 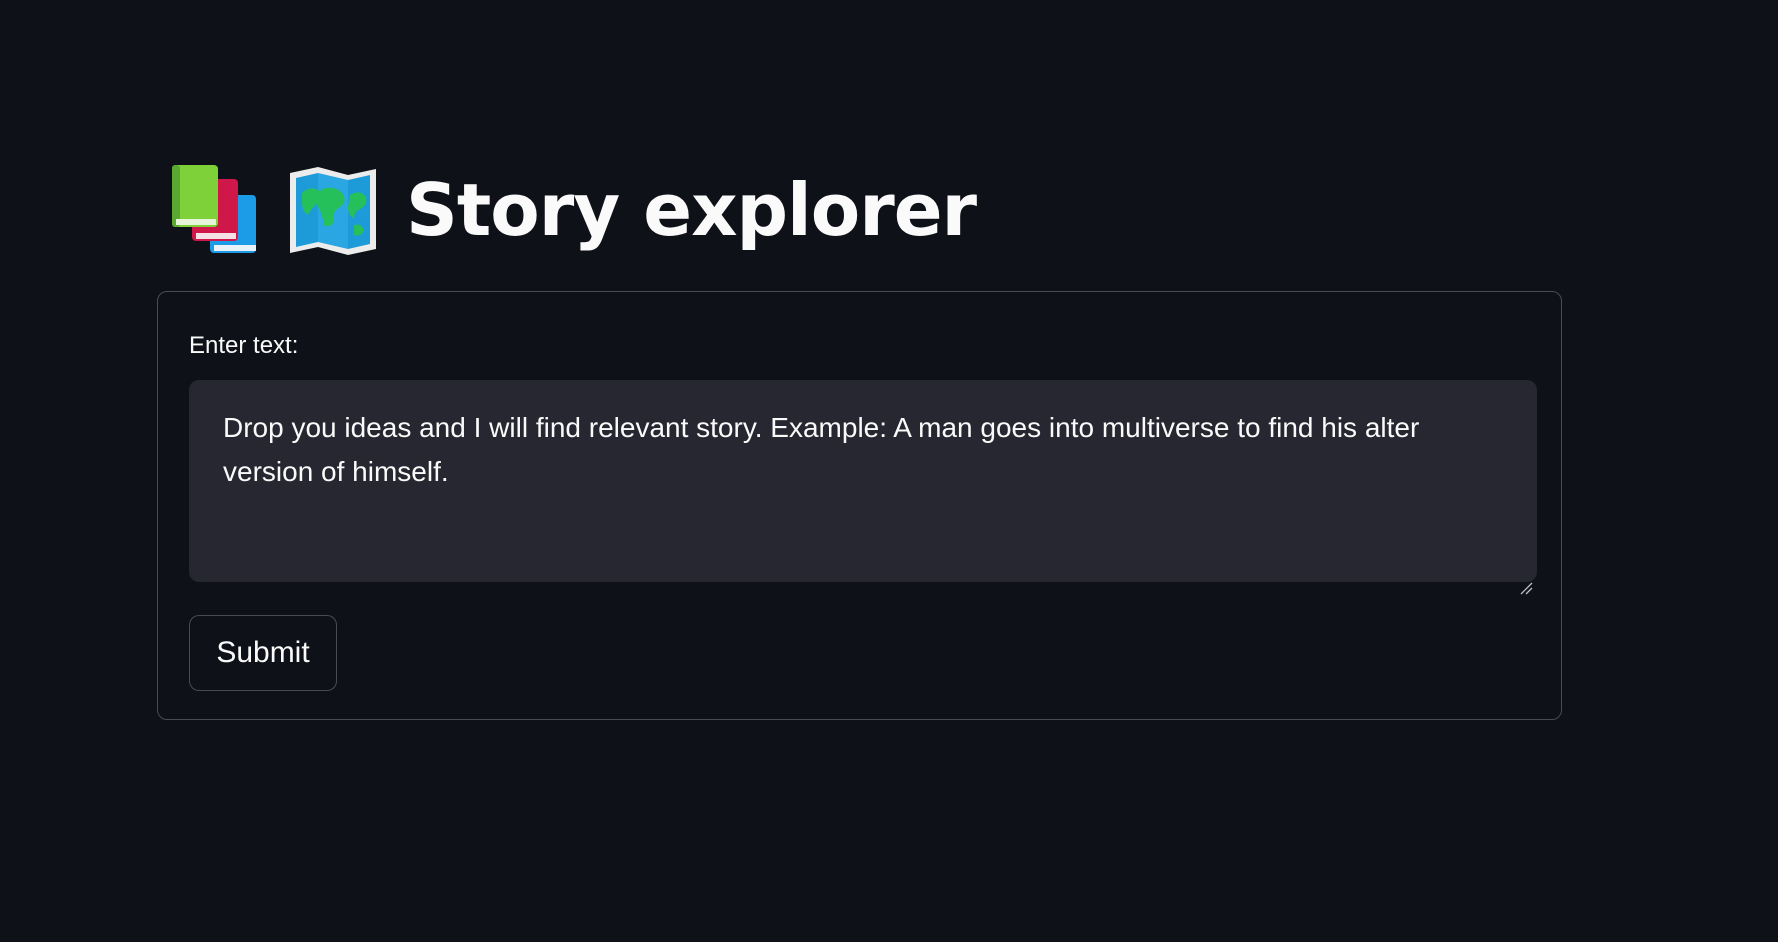 I want to click on resize-handle-icon, so click(x=1526, y=579).